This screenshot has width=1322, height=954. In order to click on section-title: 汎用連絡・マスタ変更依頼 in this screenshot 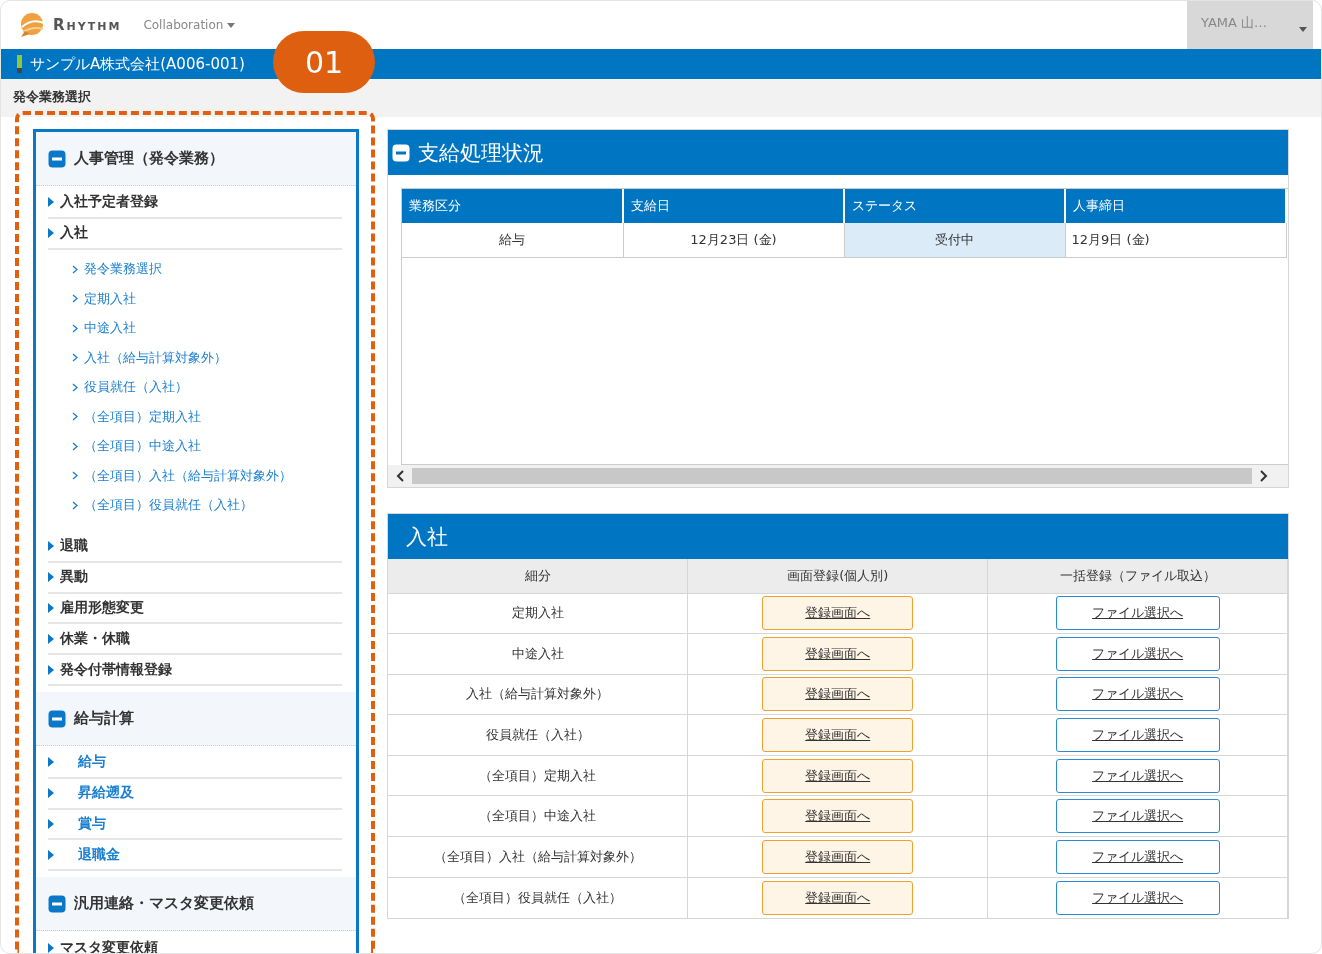, I will do `click(164, 904)`.